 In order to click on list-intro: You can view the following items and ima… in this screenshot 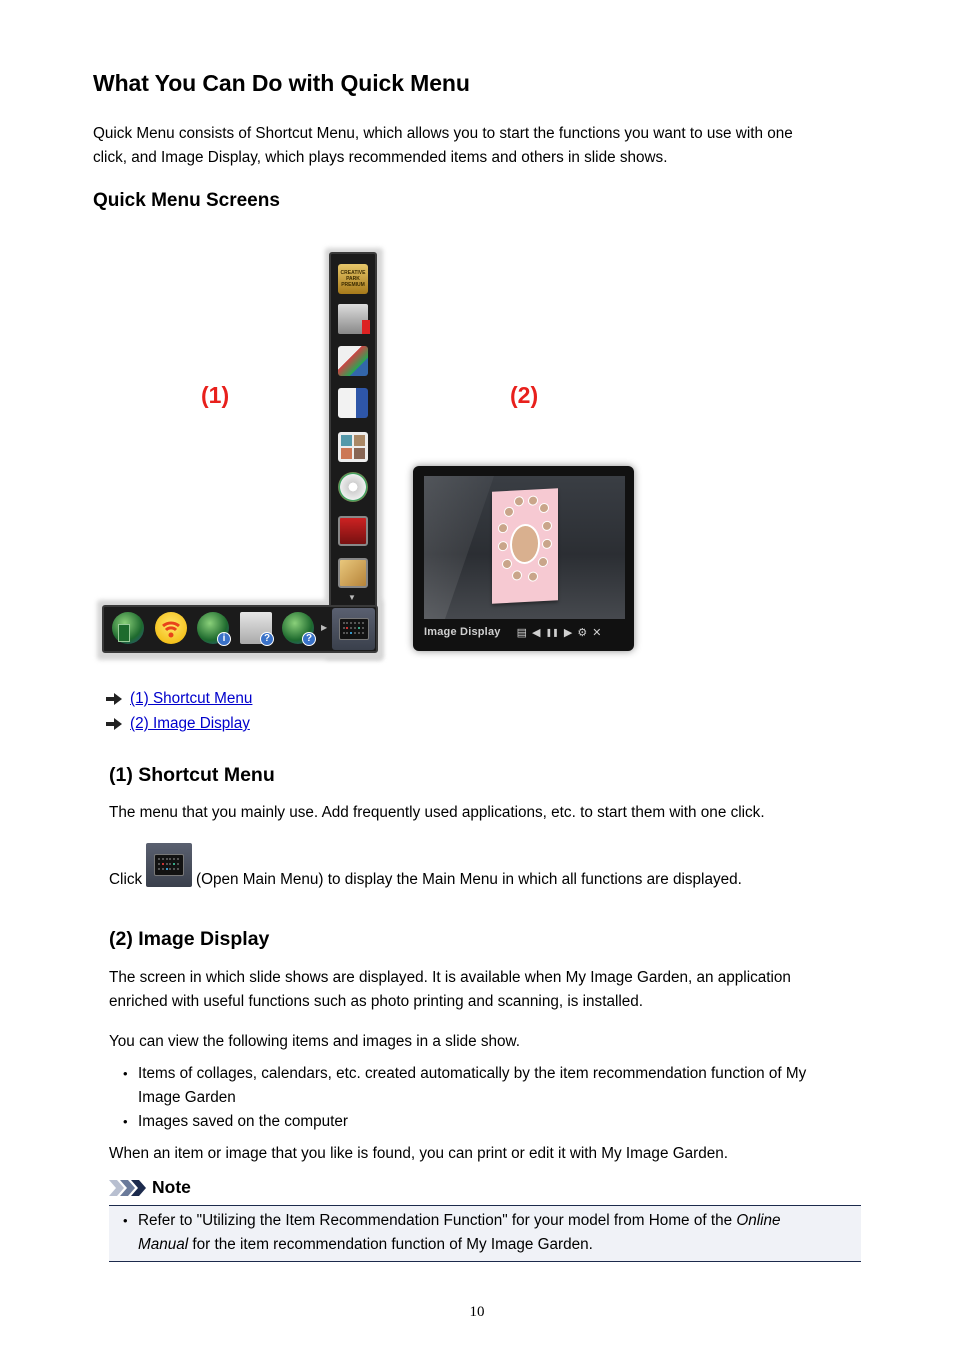, I will do `click(314, 1041)`.